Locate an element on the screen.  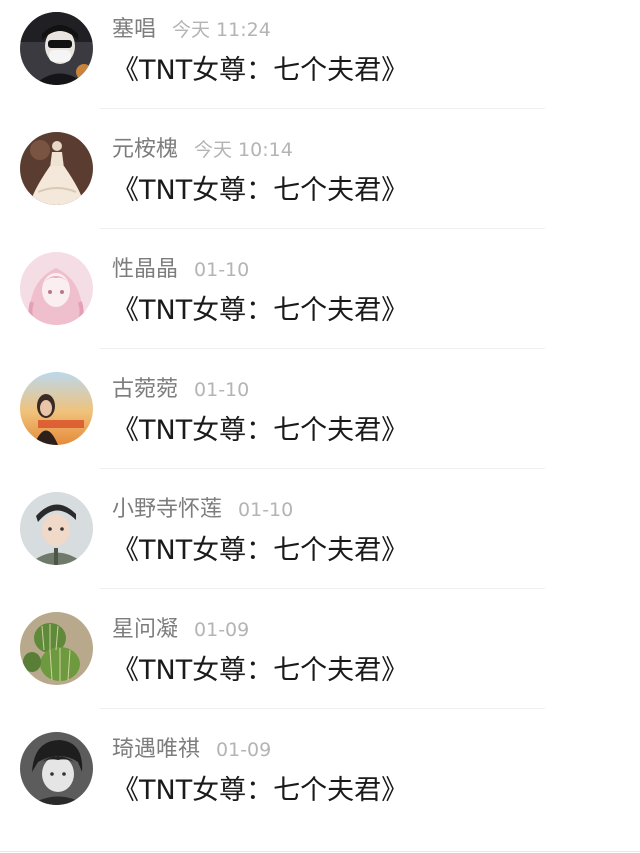
comment-item: 性晶晶 01-10 《TNT女尊：七个夫君》 is located at coordinates (320, 300).